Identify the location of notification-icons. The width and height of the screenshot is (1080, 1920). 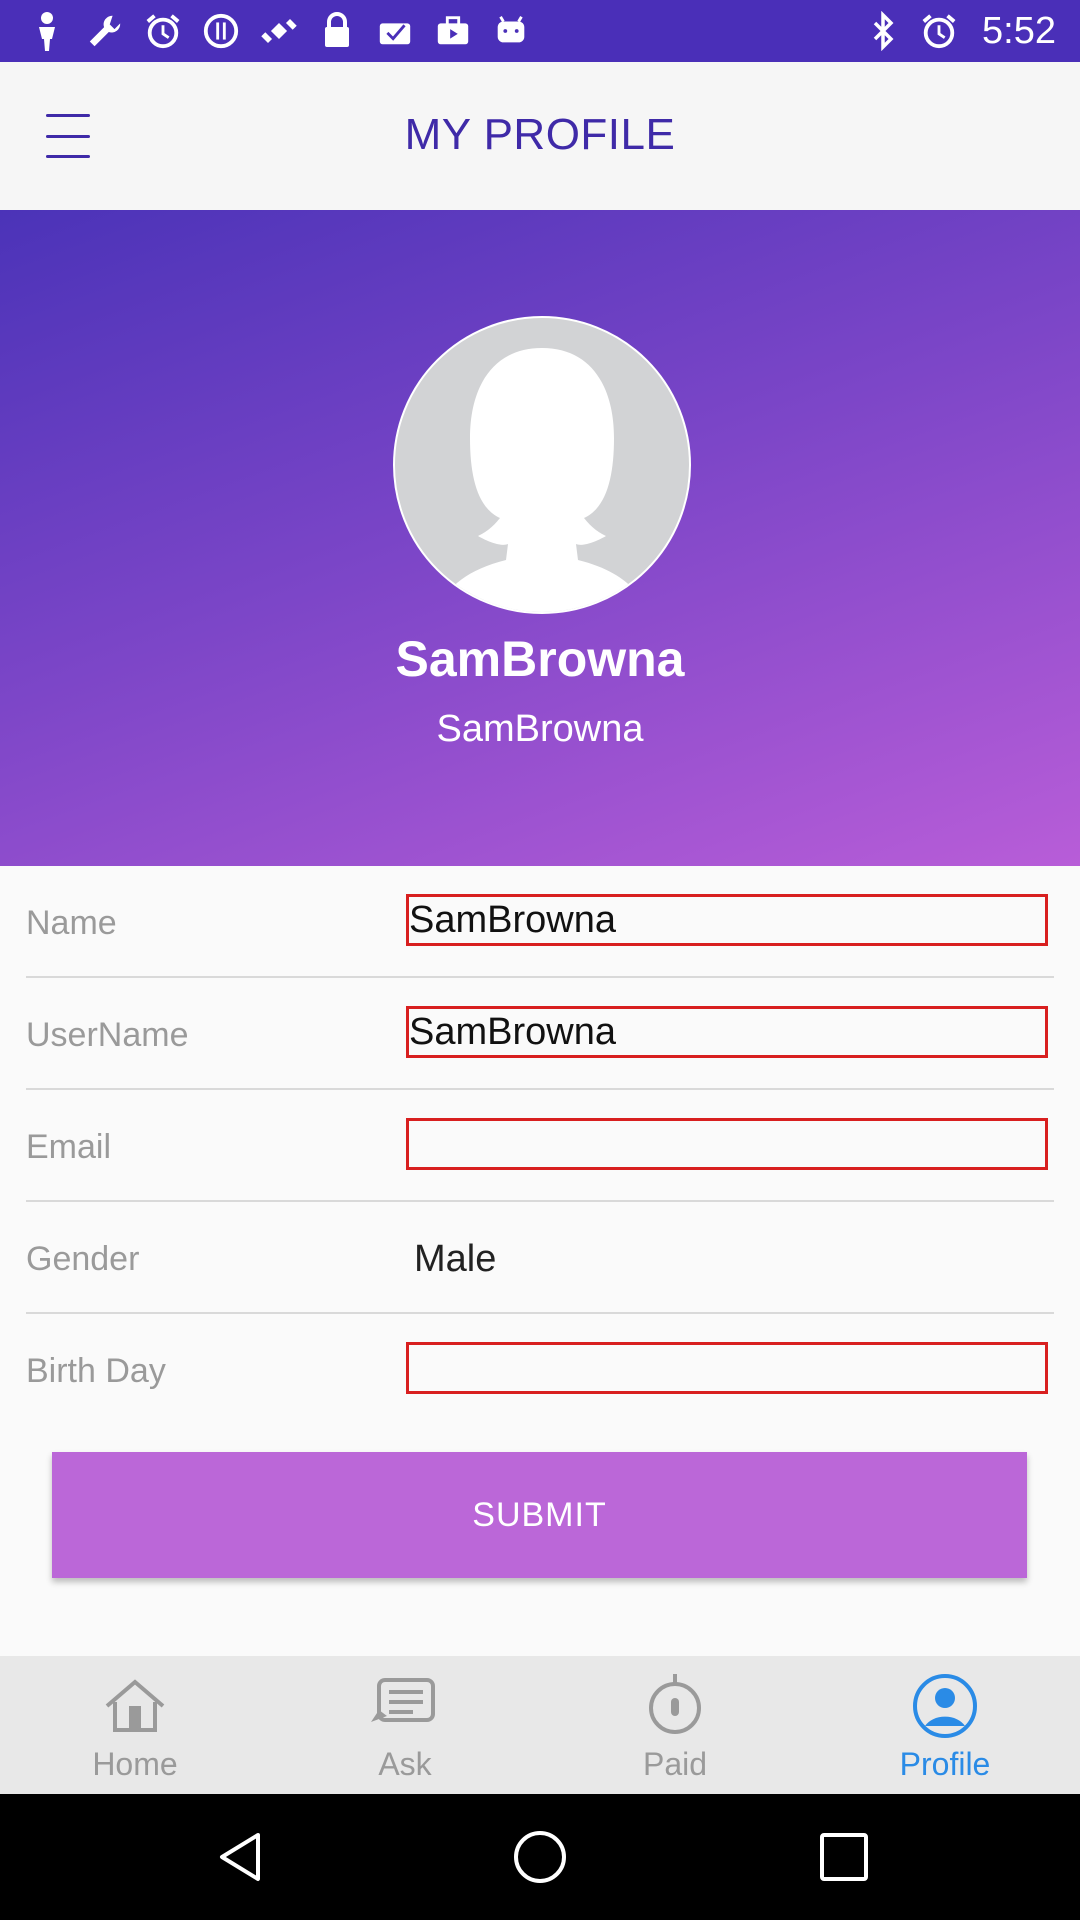
(279, 31).